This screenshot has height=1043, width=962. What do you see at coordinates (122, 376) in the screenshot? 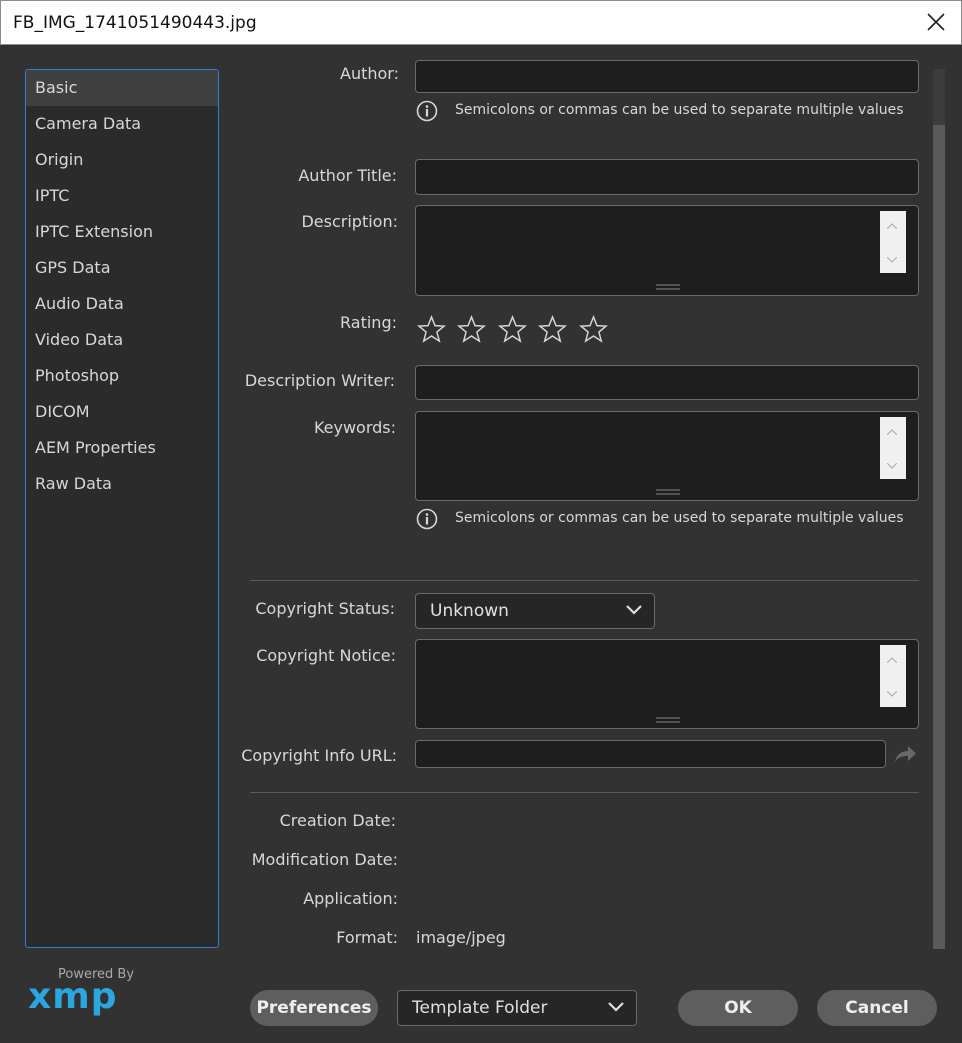
I see `sidebar-item-photoshop: Photoshop` at bounding box center [122, 376].